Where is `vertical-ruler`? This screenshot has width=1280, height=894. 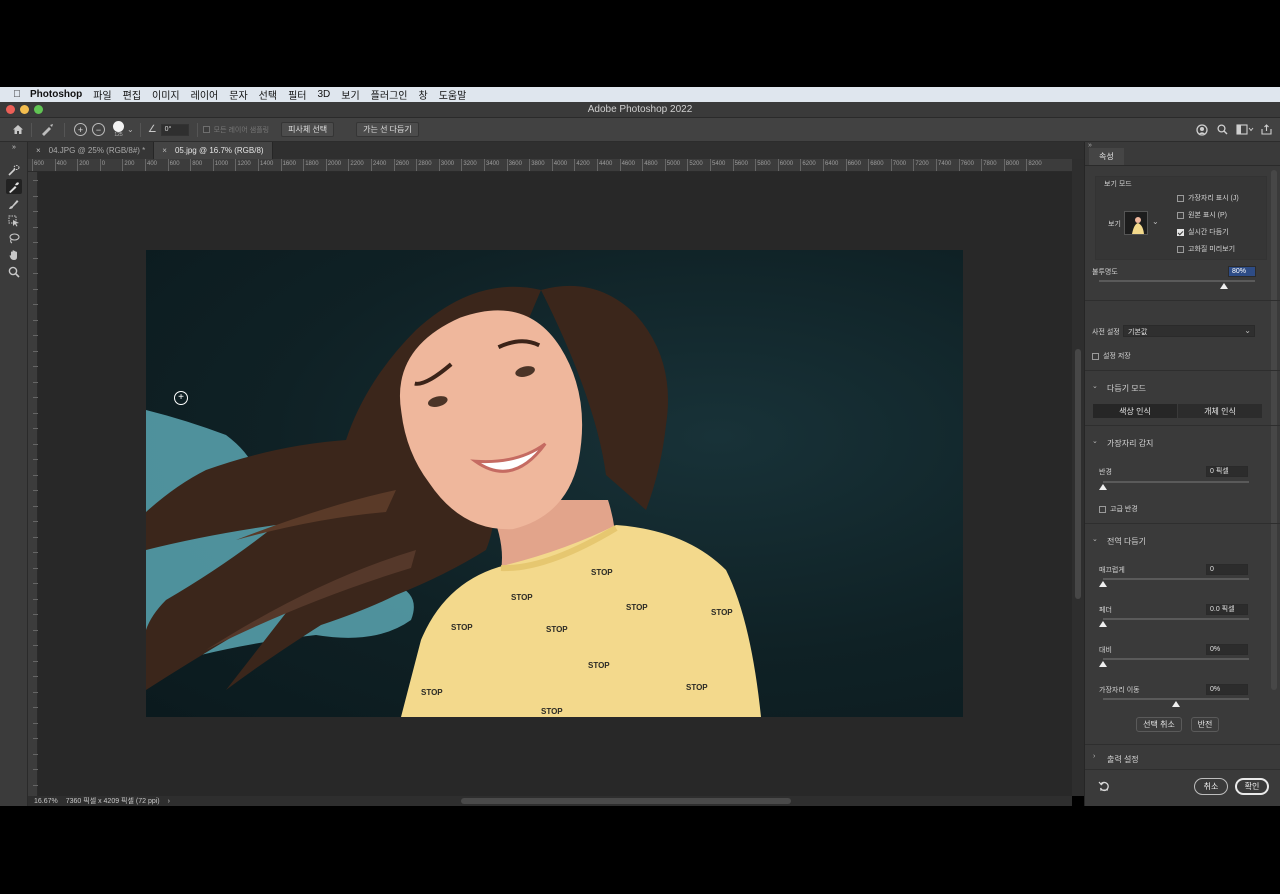 vertical-ruler is located at coordinates (33, 484).